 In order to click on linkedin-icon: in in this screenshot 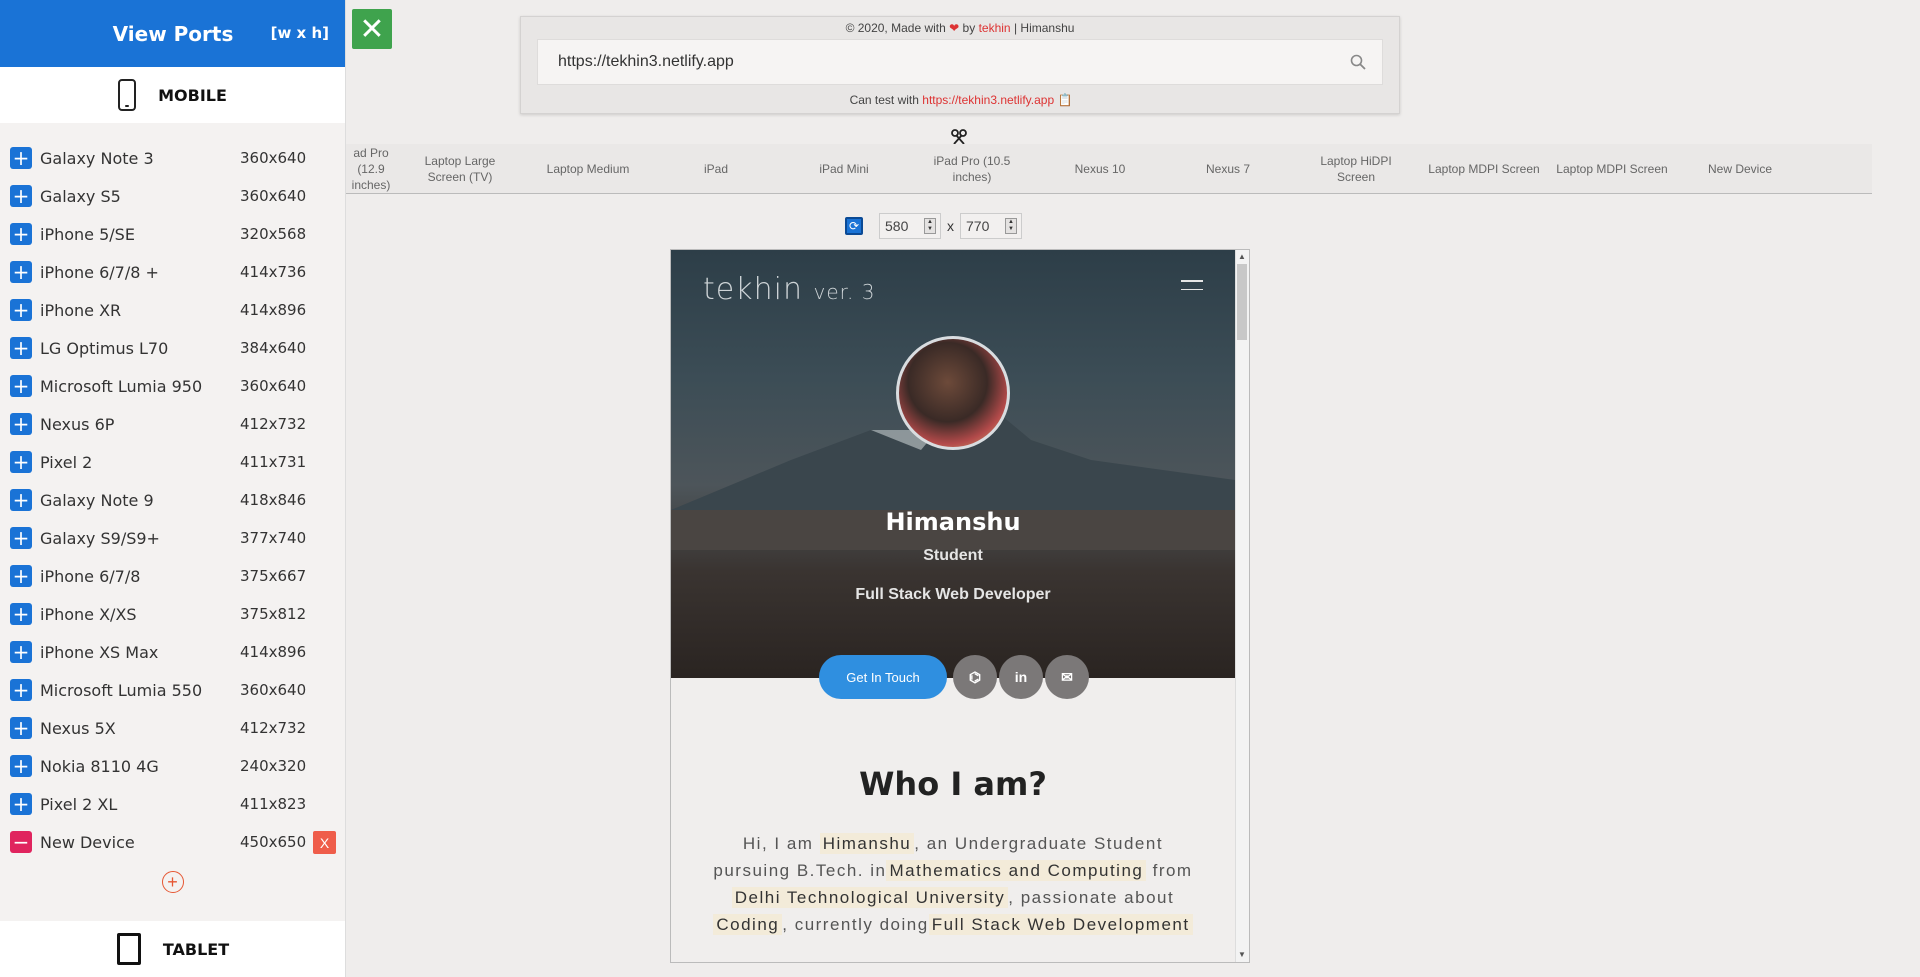, I will do `click(1021, 677)`.